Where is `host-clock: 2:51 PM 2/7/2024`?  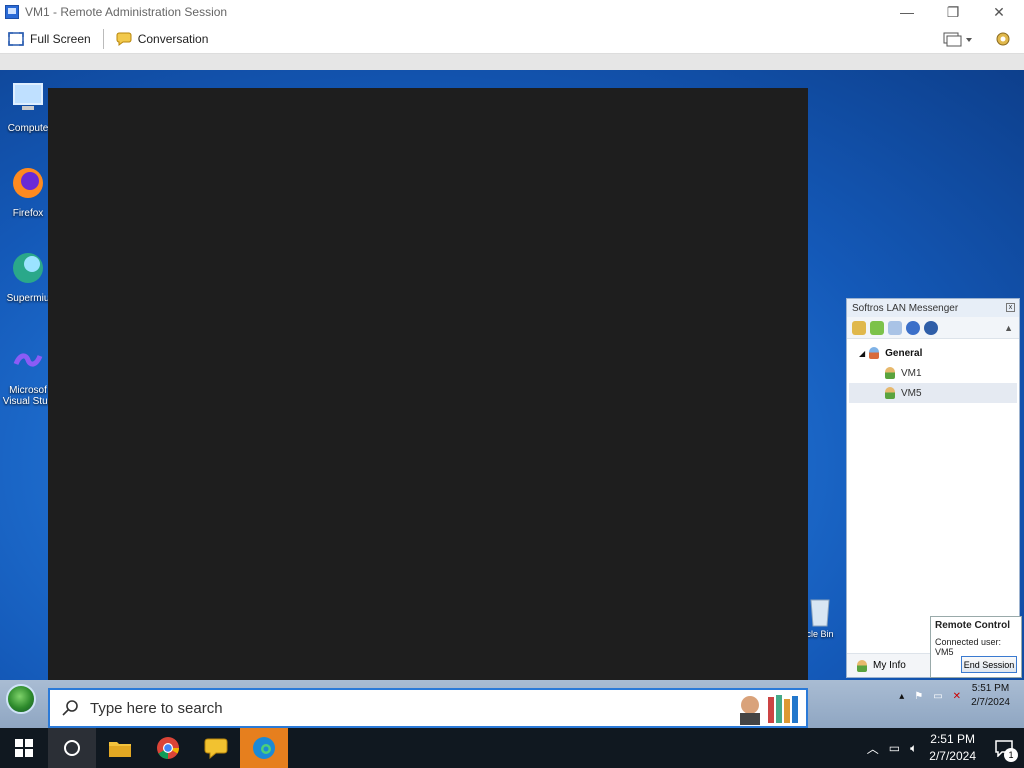
host-clock: 2:51 PM 2/7/2024 is located at coordinates (952, 748).